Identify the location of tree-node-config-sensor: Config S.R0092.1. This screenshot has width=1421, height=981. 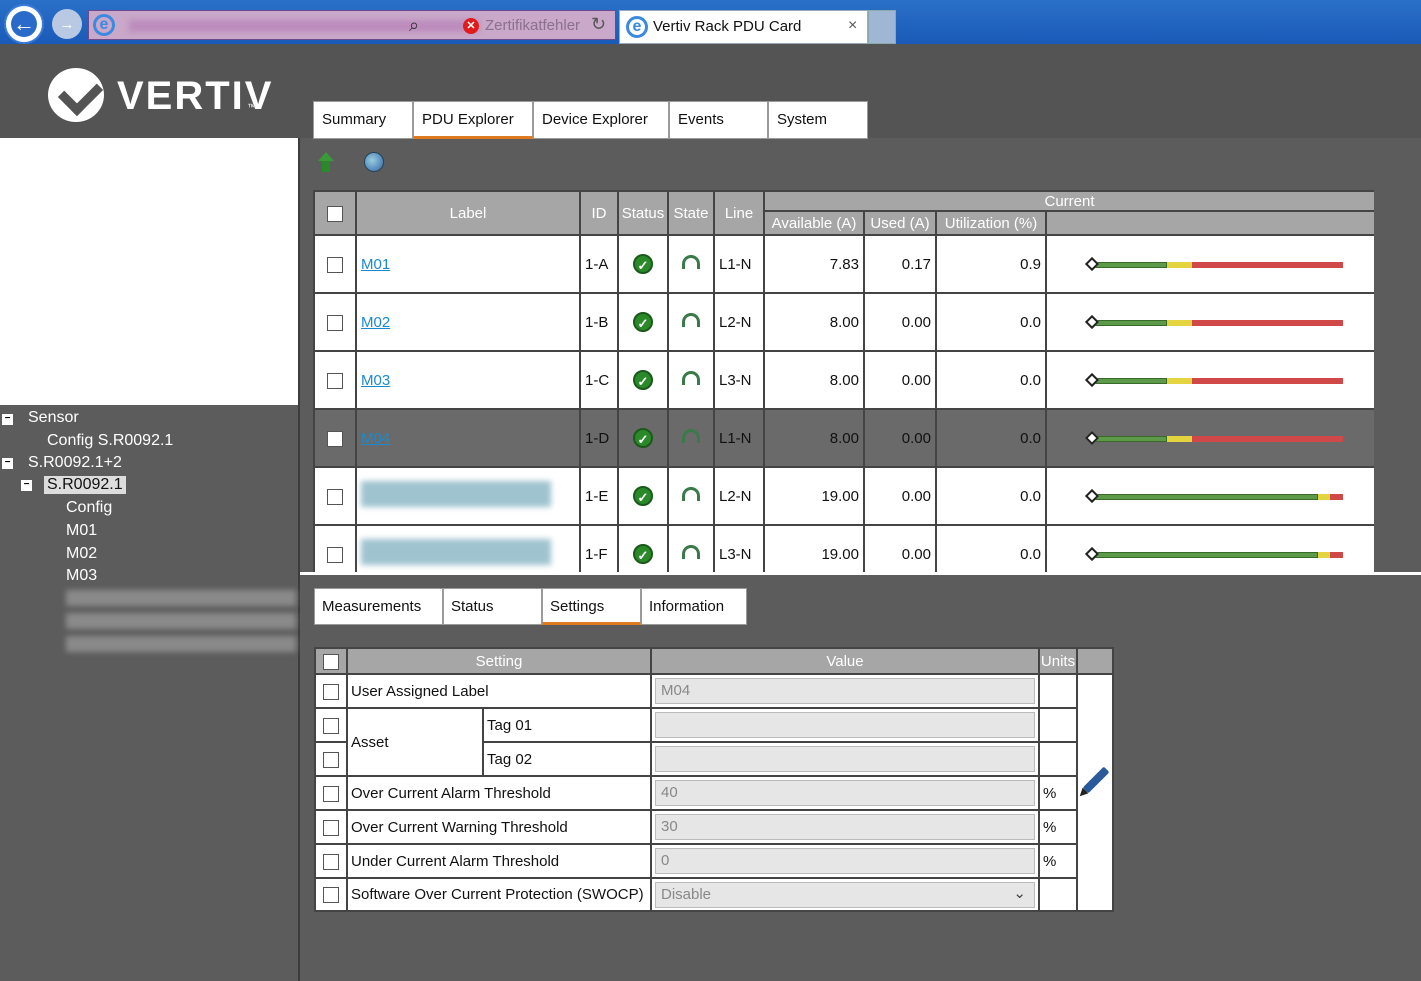
(110, 441).